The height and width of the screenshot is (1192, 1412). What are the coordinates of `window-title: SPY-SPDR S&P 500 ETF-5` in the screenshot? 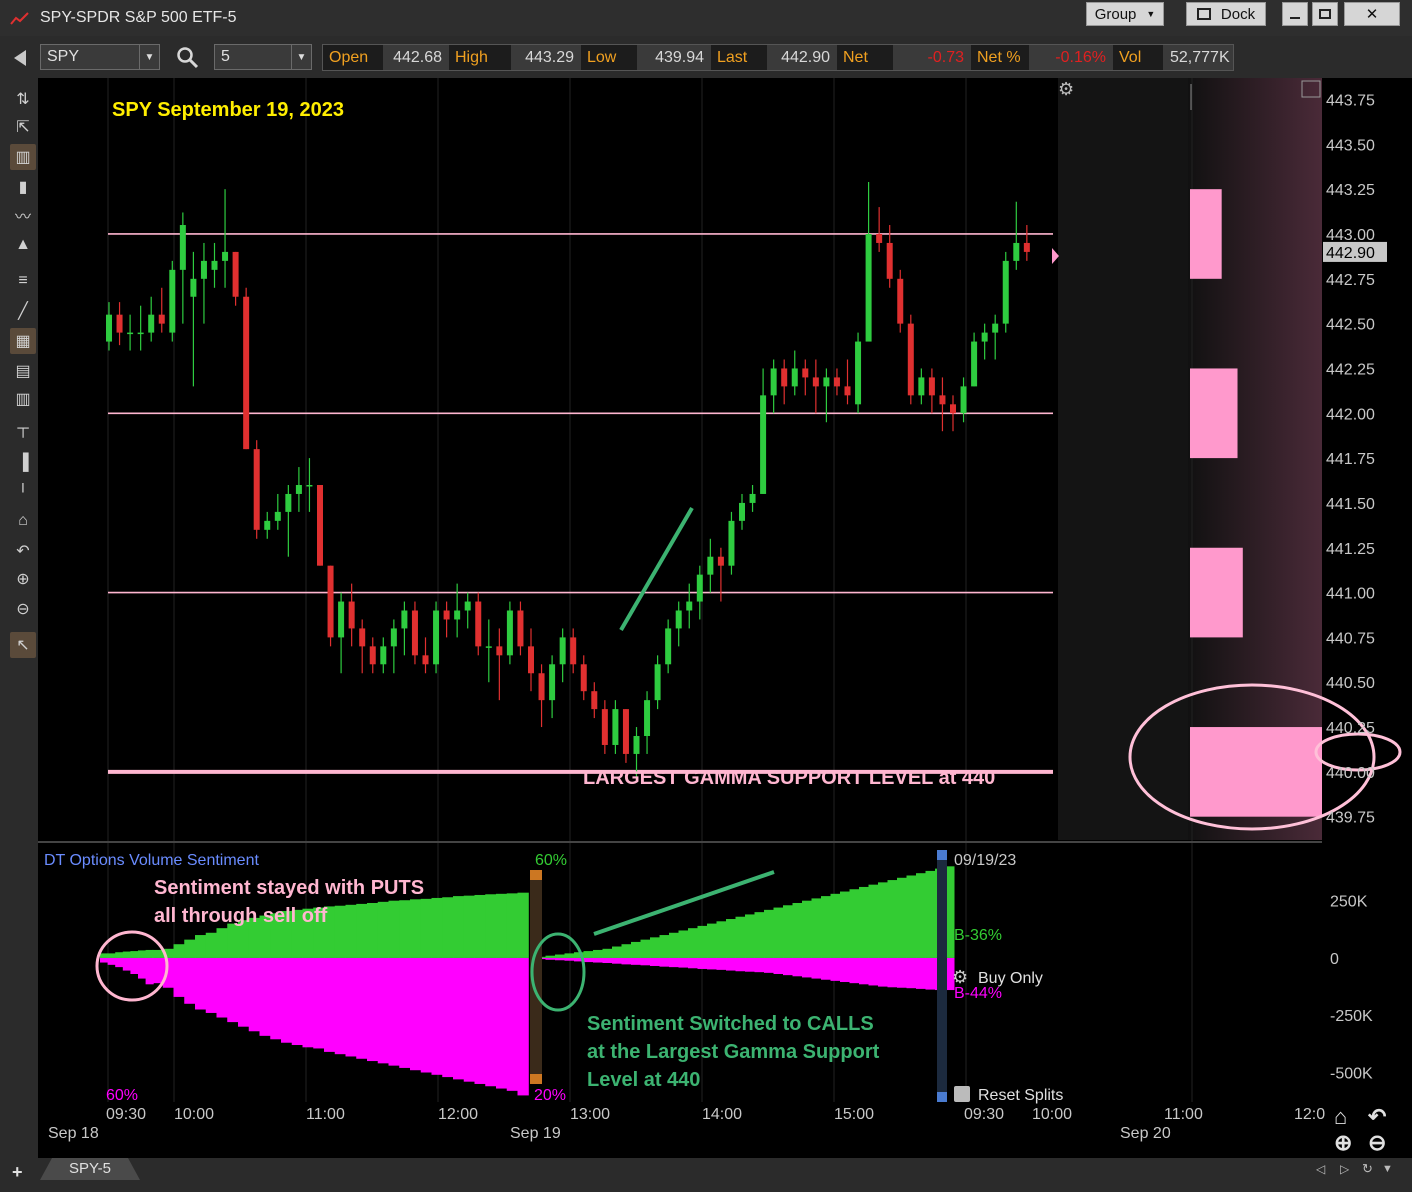 It's located at (138, 17).